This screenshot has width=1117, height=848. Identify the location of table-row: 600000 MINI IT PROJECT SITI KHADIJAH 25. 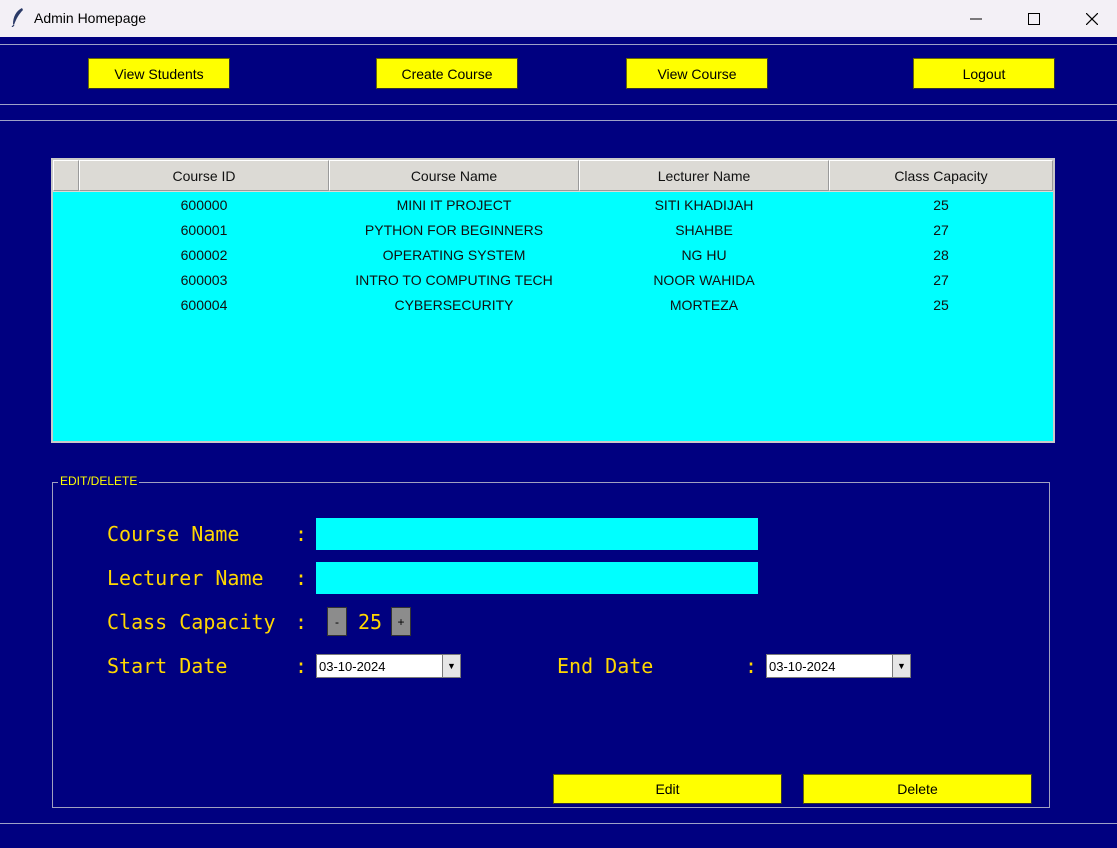
(553, 204).